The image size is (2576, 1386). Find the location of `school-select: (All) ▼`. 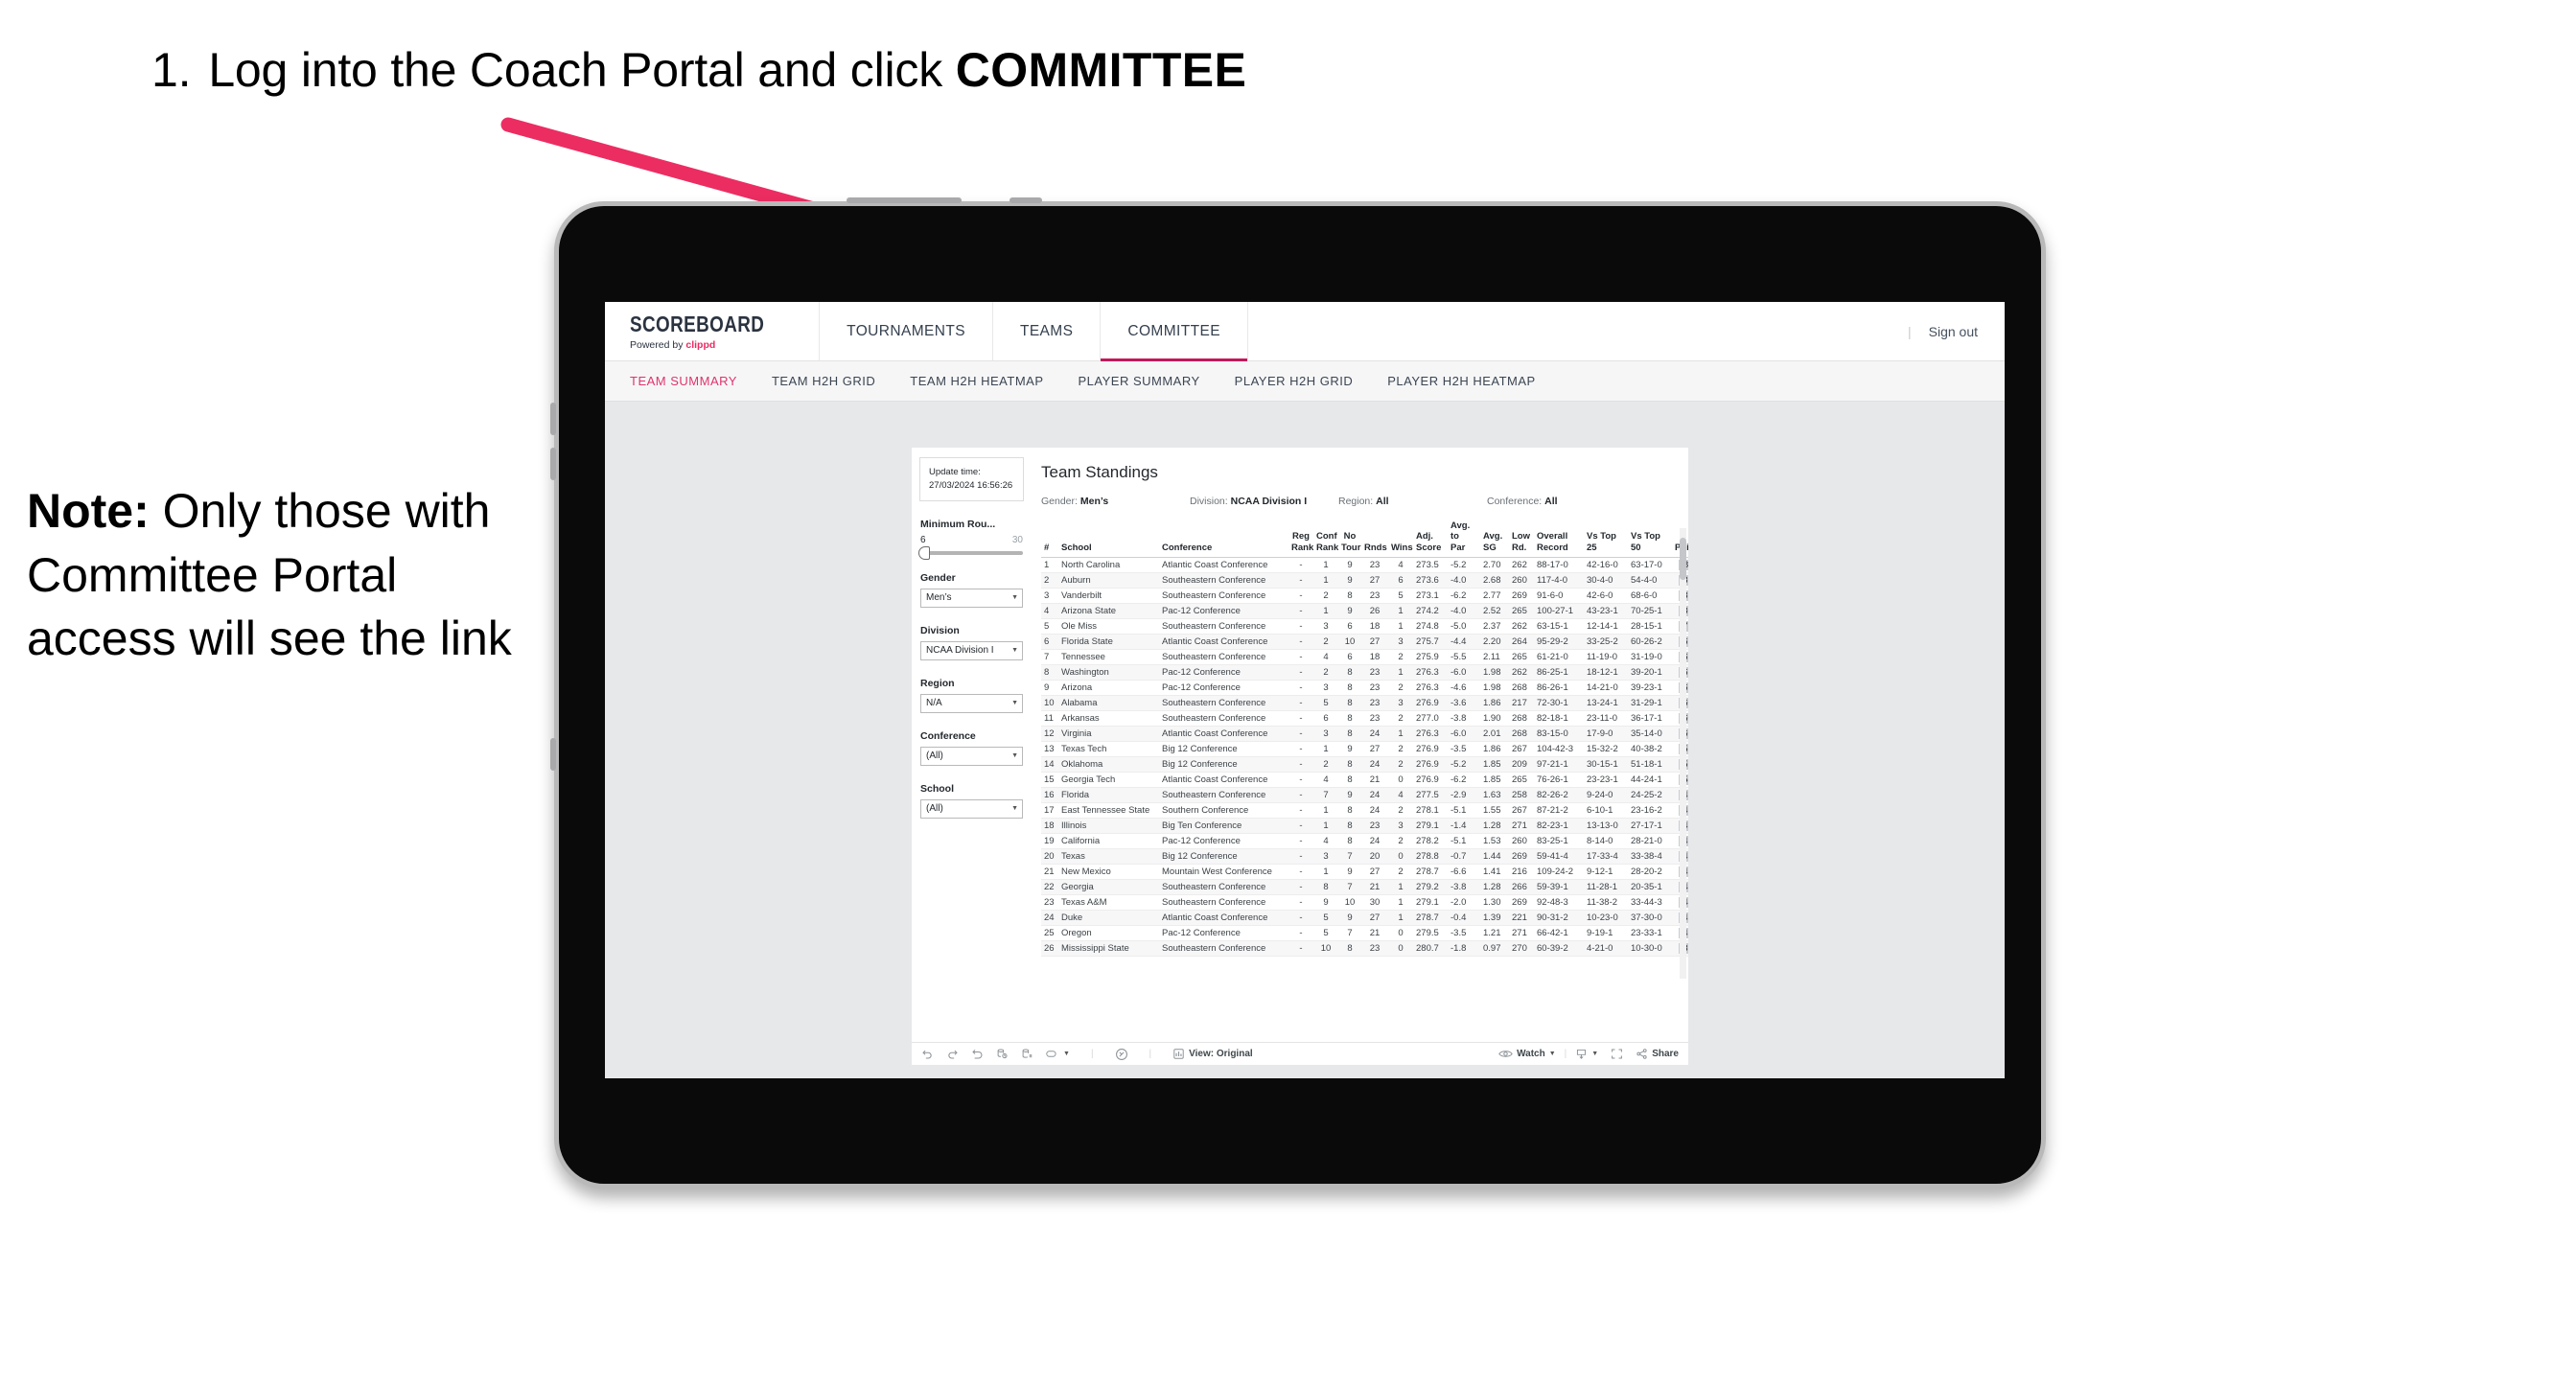

school-select: (All) ▼ is located at coordinates (971, 809).